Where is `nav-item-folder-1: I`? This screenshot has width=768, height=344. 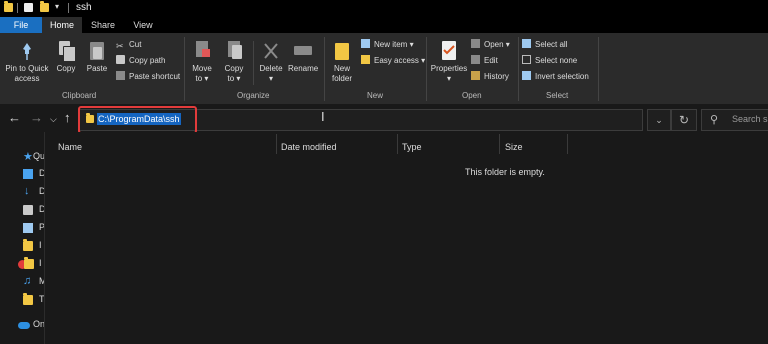 nav-item-folder-1: I is located at coordinates (32, 246).